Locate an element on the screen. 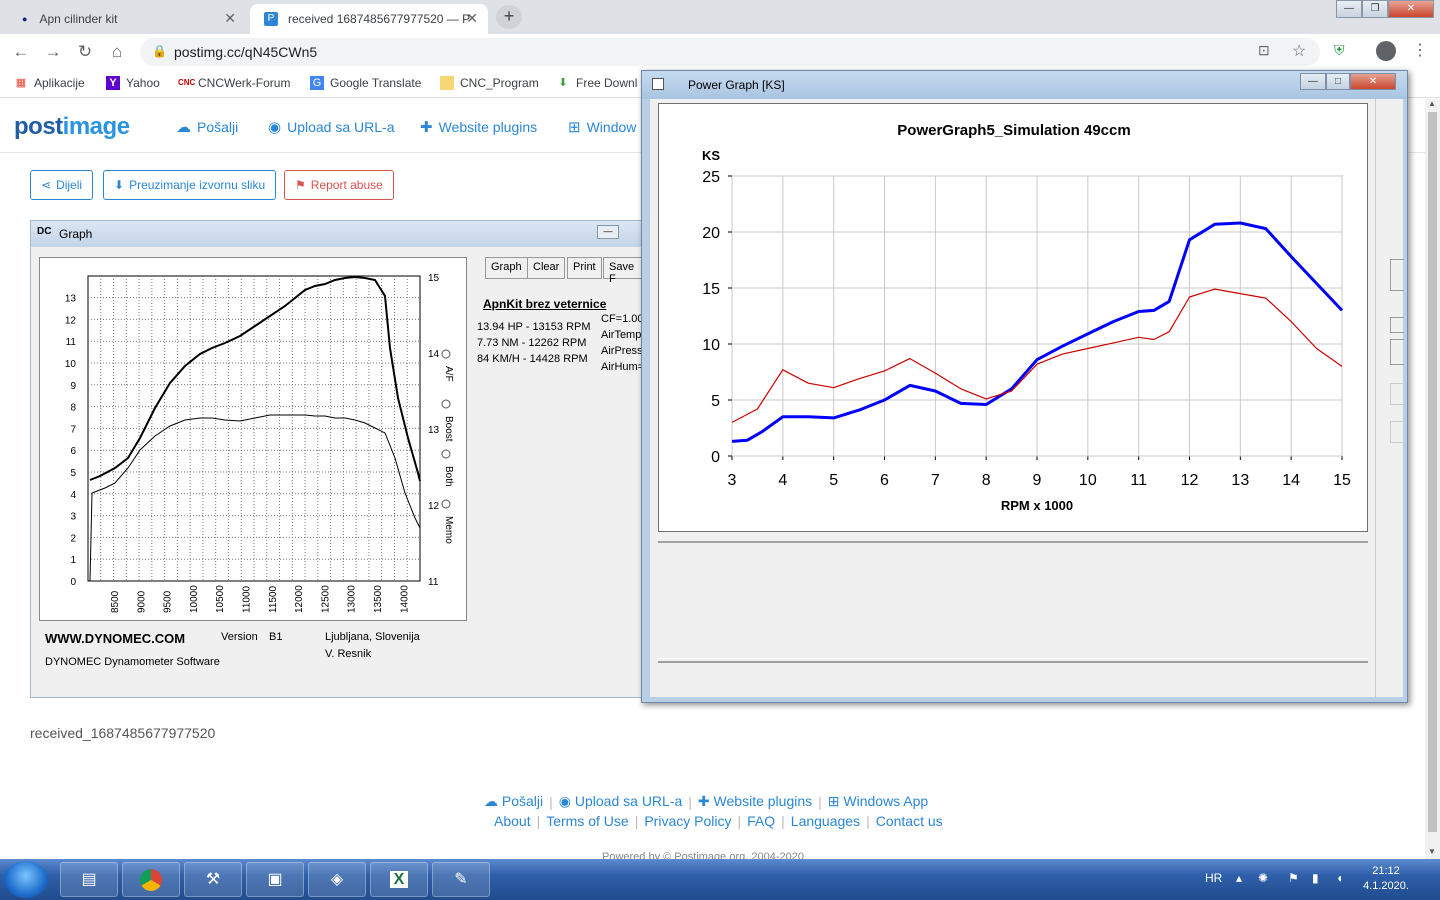 Image resolution: width=1440 pixels, height=900 pixels. x-tick-label: 7 is located at coordinates (935, 480).